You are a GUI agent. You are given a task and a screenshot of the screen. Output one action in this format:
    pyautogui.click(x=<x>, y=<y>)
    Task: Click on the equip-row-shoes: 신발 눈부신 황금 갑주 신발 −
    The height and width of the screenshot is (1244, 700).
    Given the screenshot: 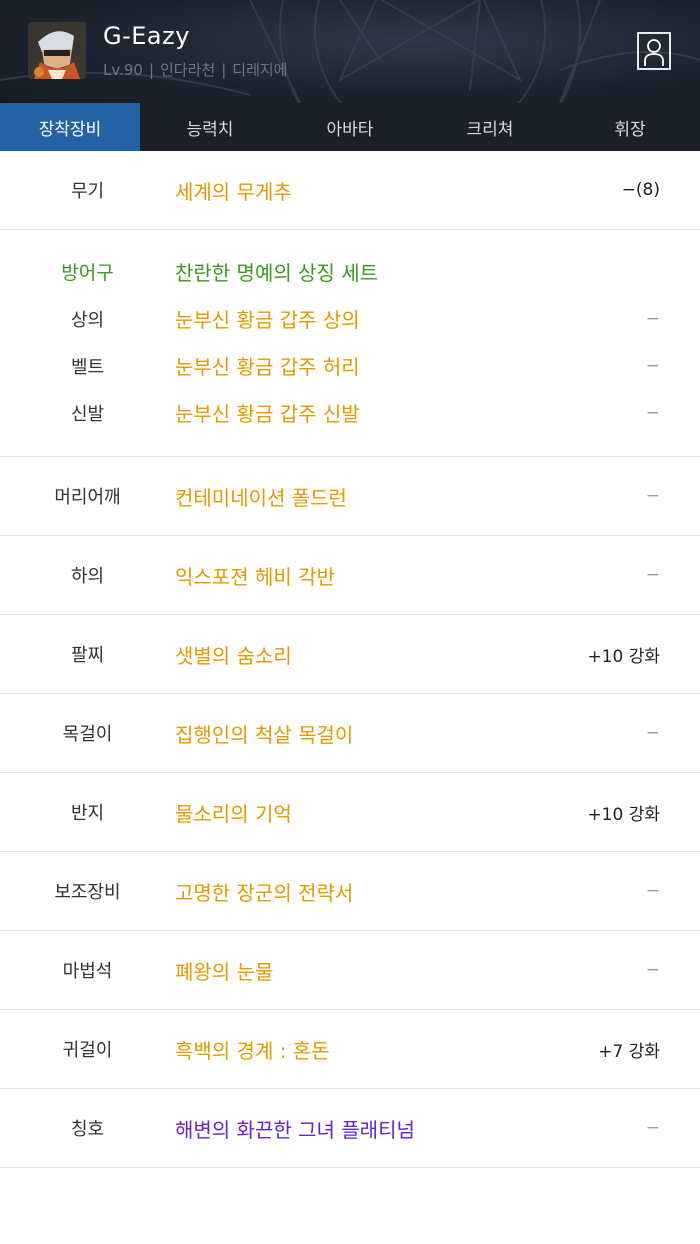 What is the action you would take?
    pyautogui.click(x=350, y=412)
    